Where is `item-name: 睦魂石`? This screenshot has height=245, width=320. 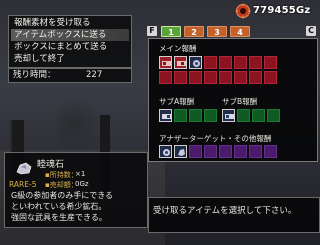 item-name: 睦魂石 is located at coordinates (51, 165).